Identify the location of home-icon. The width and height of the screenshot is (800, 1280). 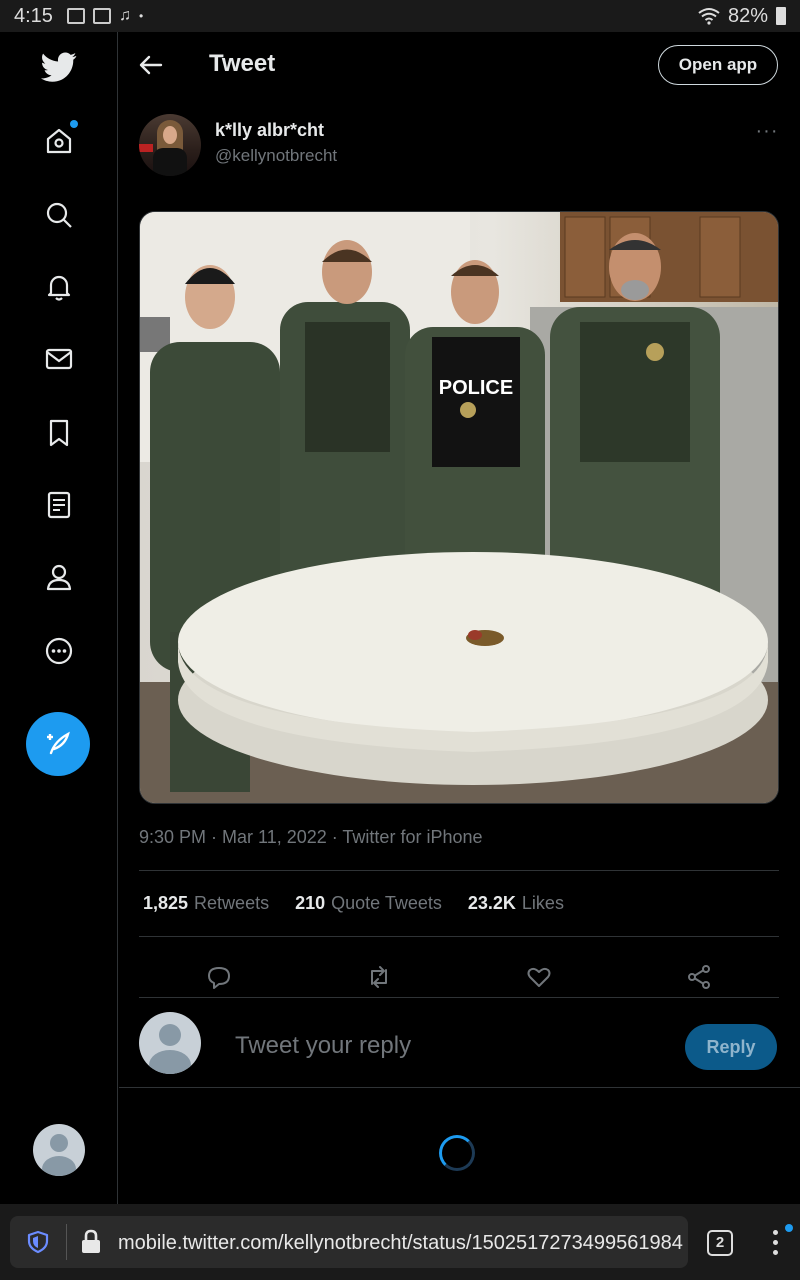
(59, 141).